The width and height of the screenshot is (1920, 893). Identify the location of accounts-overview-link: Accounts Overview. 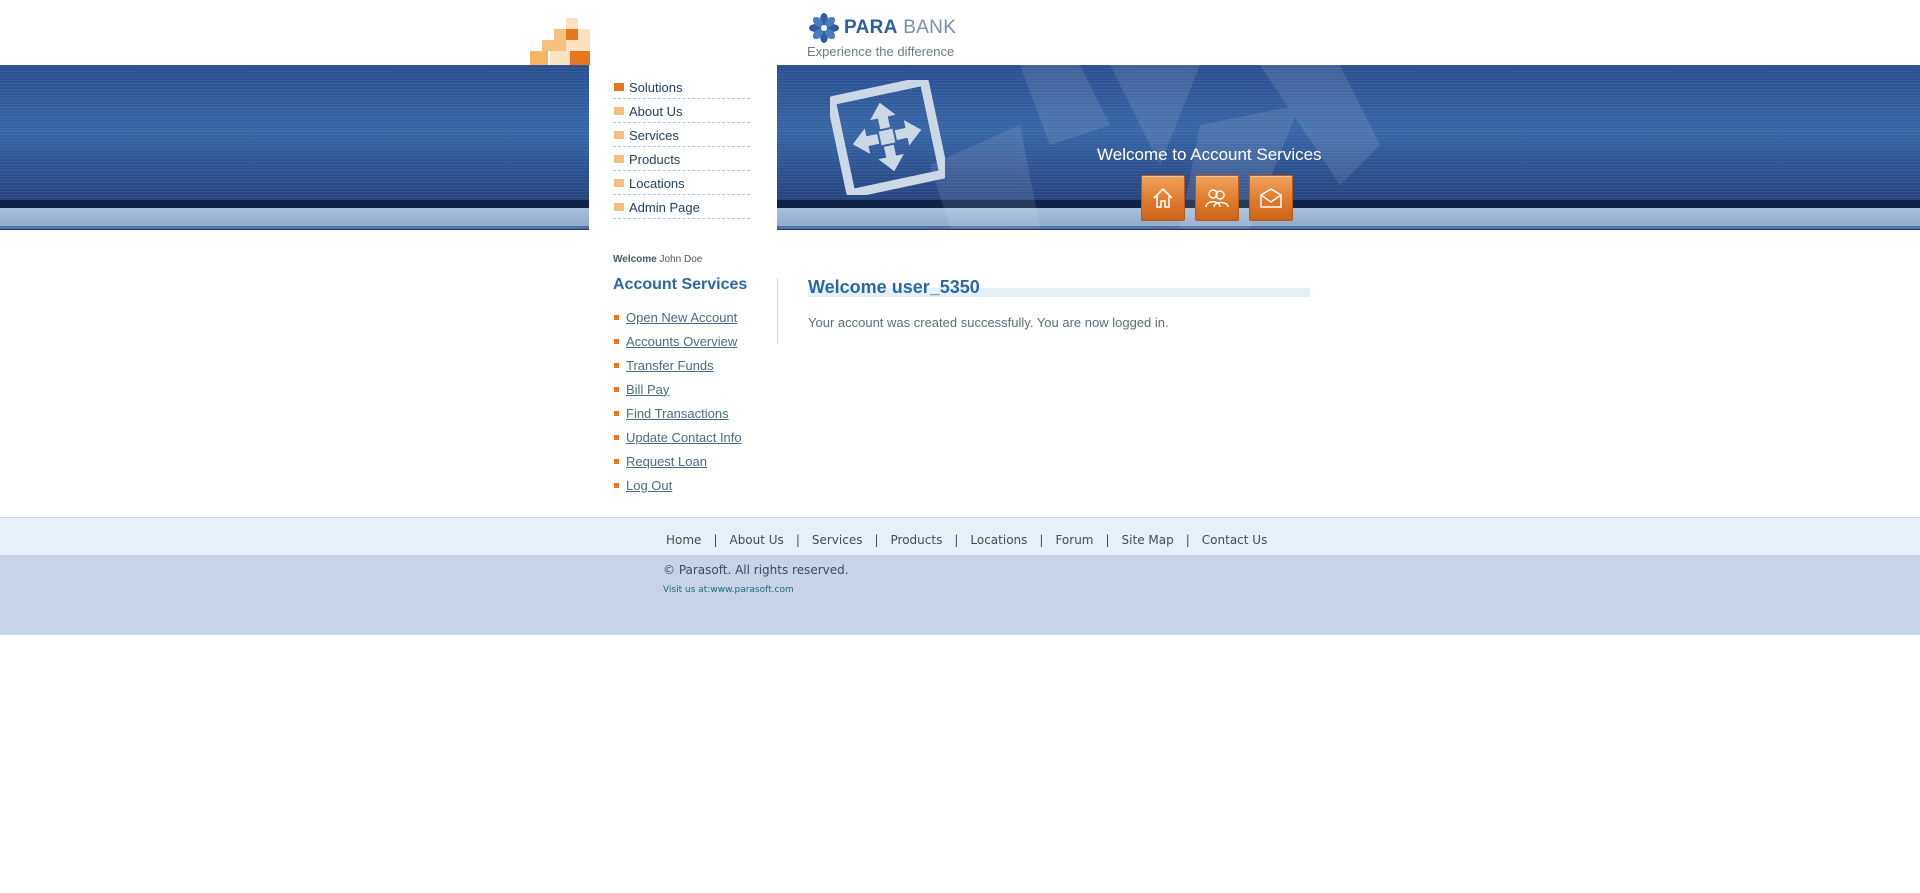
(681, 341).